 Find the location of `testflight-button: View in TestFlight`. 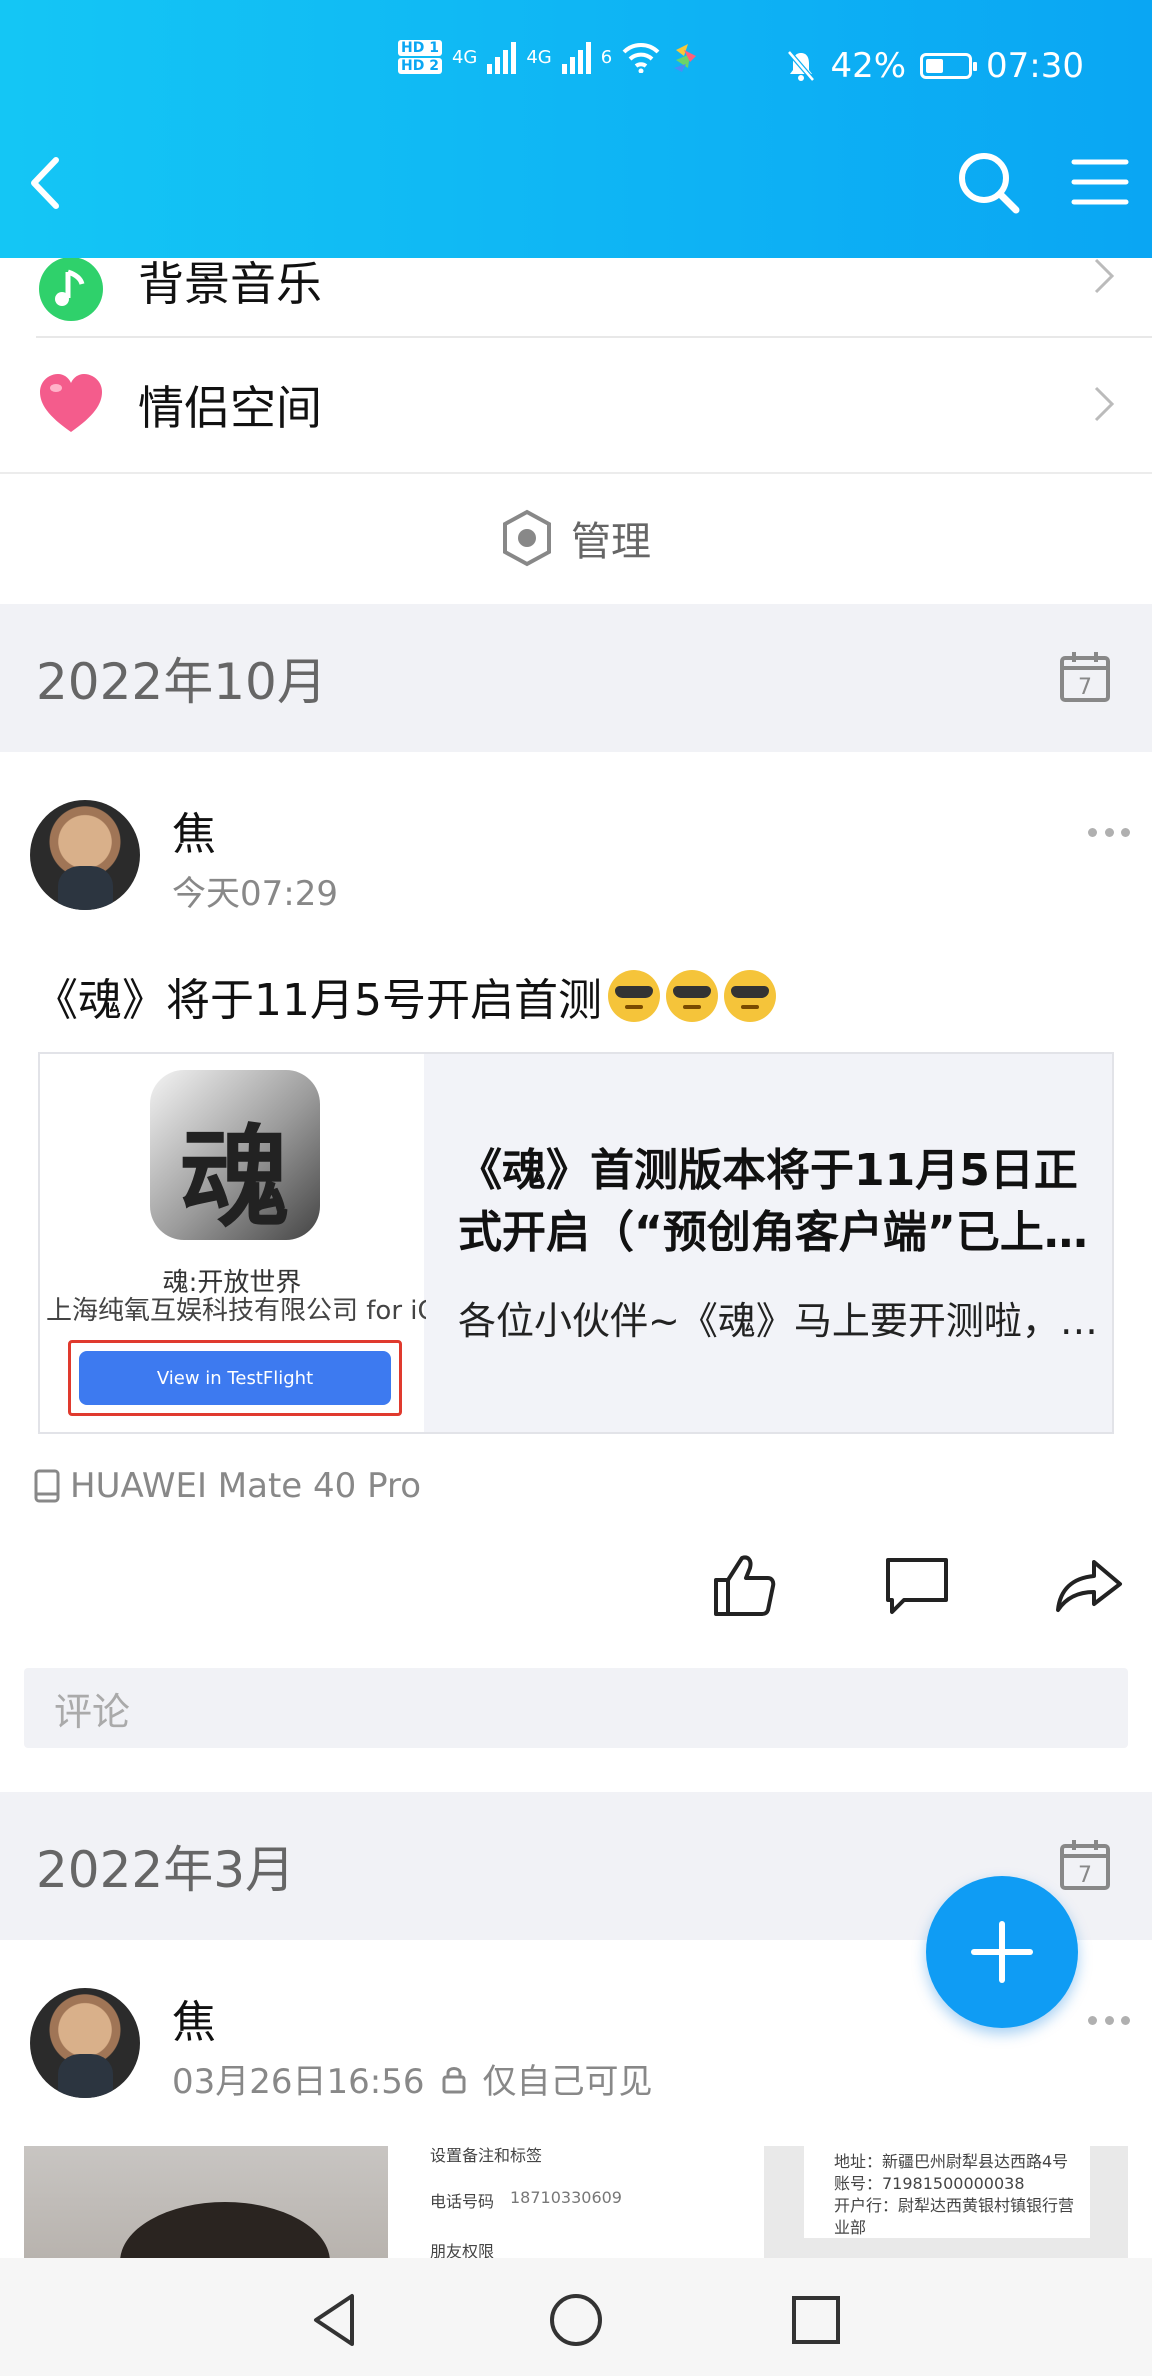

testflight-button: View in TestFlight is located at coordinates (235, 1378).